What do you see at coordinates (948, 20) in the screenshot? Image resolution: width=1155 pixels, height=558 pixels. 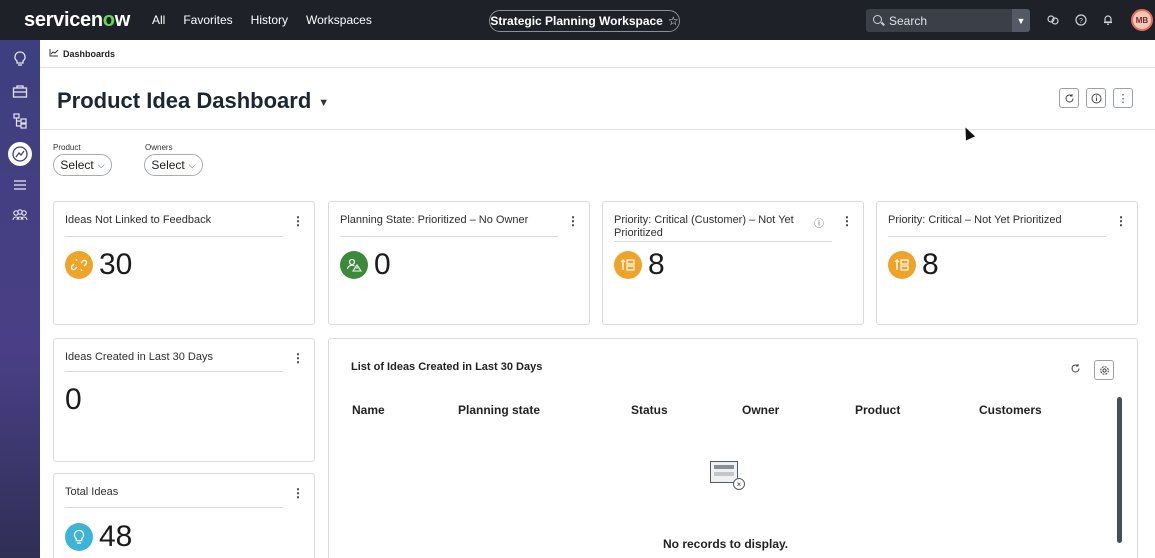 I see `global-search: Search ▼` at bounding box center [948, 20].